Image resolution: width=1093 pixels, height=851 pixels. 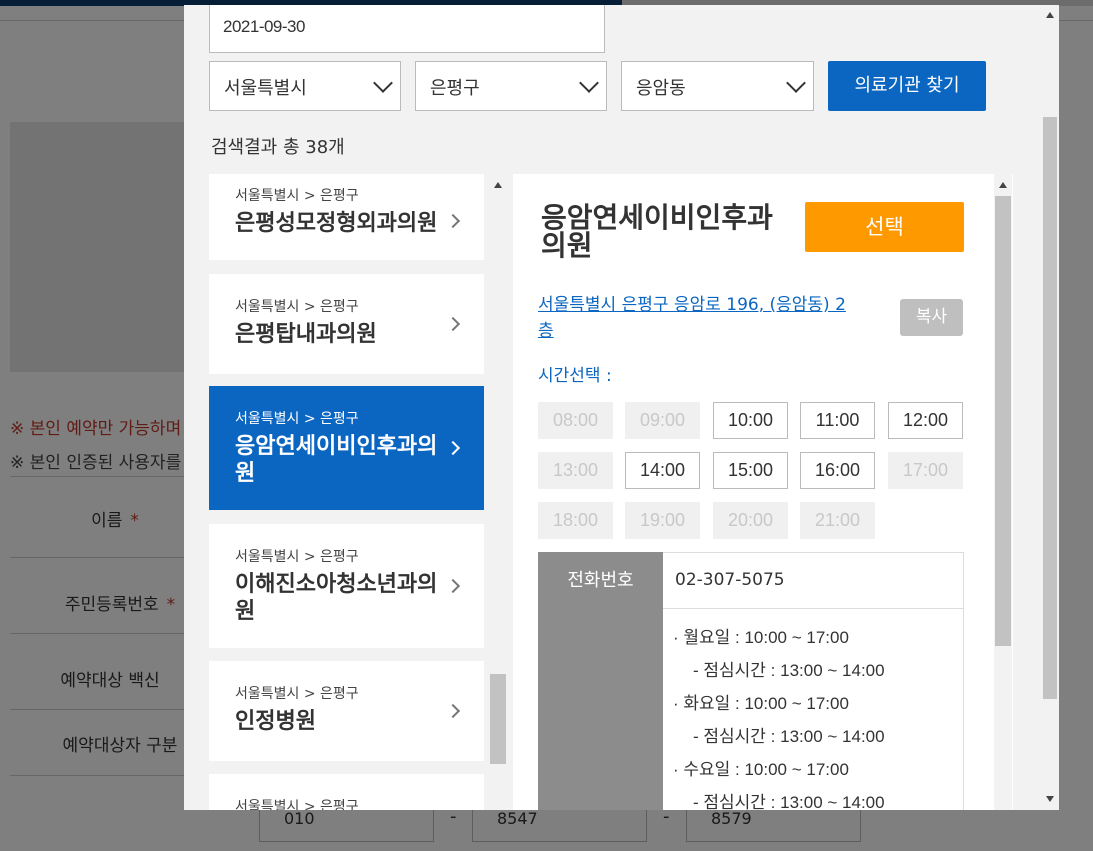 What do you see at coordinates (662, 420) in the screenshot?
I see `time-slot: 09:00` at bounding box center [662, 420].